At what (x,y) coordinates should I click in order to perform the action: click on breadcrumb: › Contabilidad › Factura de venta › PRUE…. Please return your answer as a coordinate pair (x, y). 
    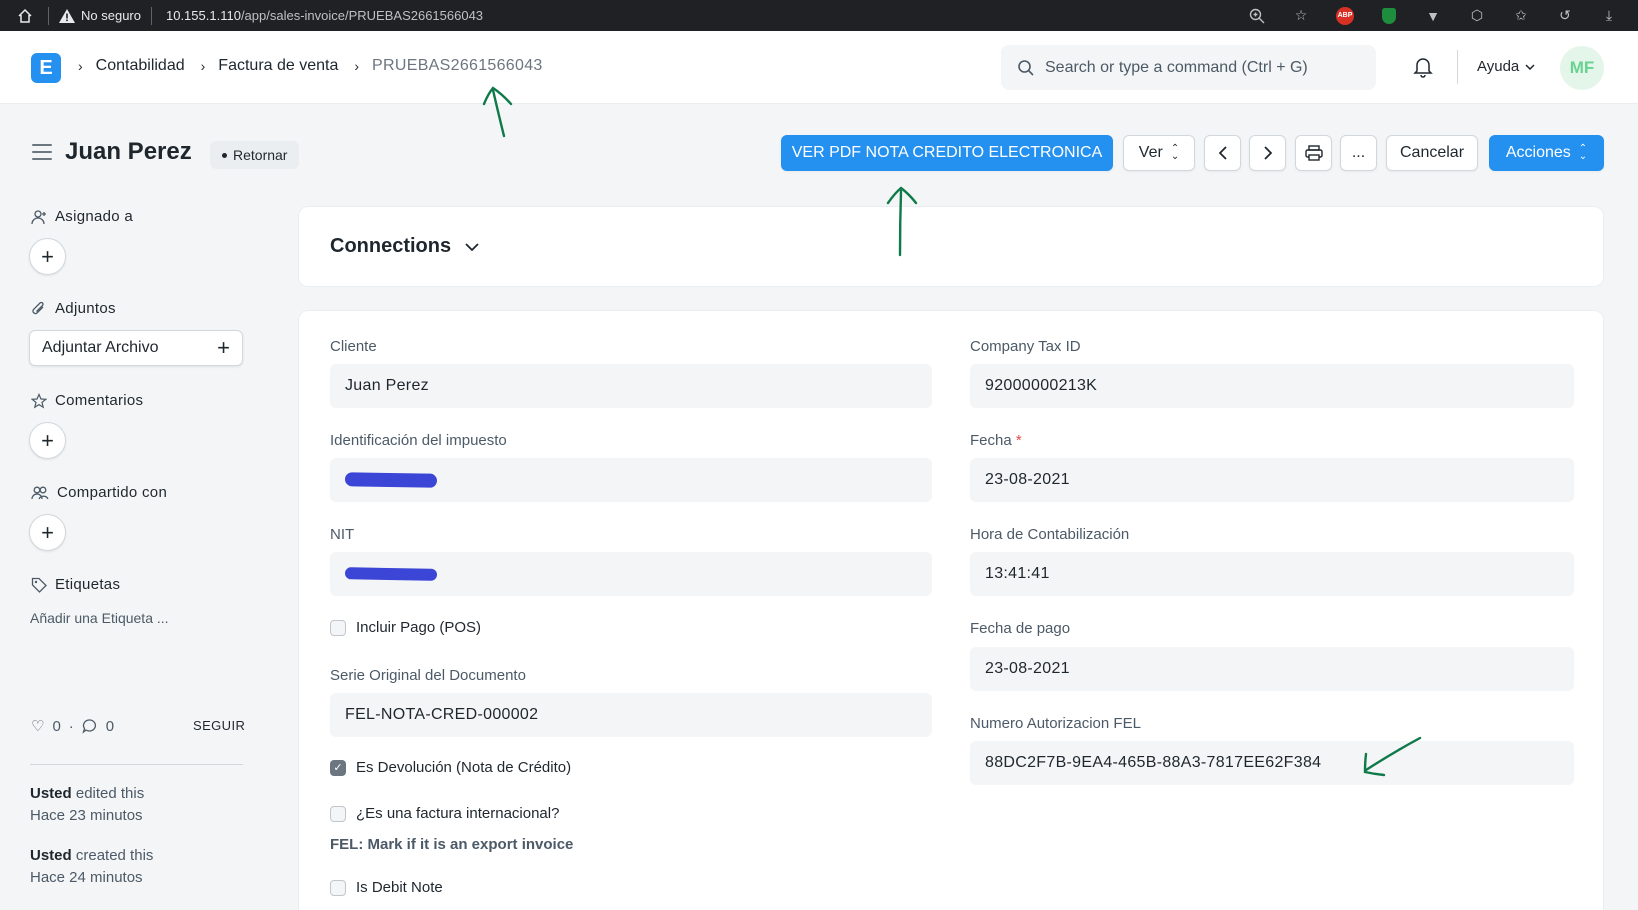
    Looking at the image, I should click on (318, 66).